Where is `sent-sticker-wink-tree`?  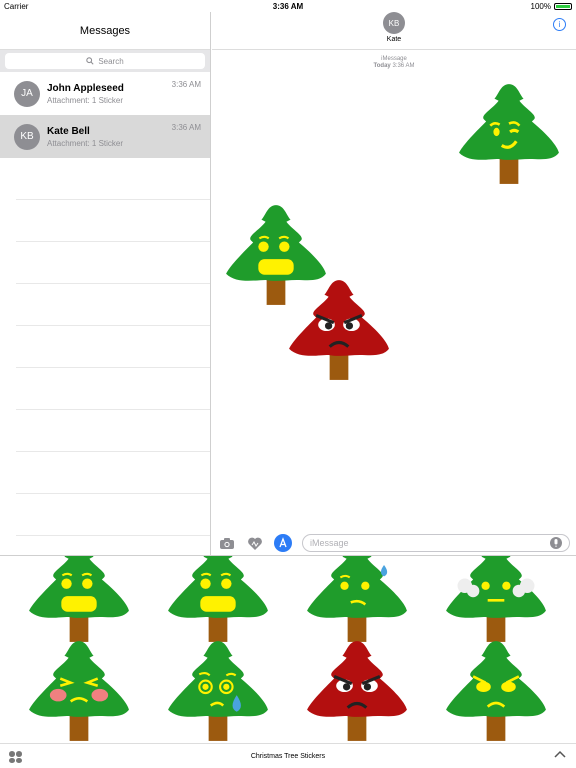
sent-sticker-wink-tree is located at coordinates (509, 136).